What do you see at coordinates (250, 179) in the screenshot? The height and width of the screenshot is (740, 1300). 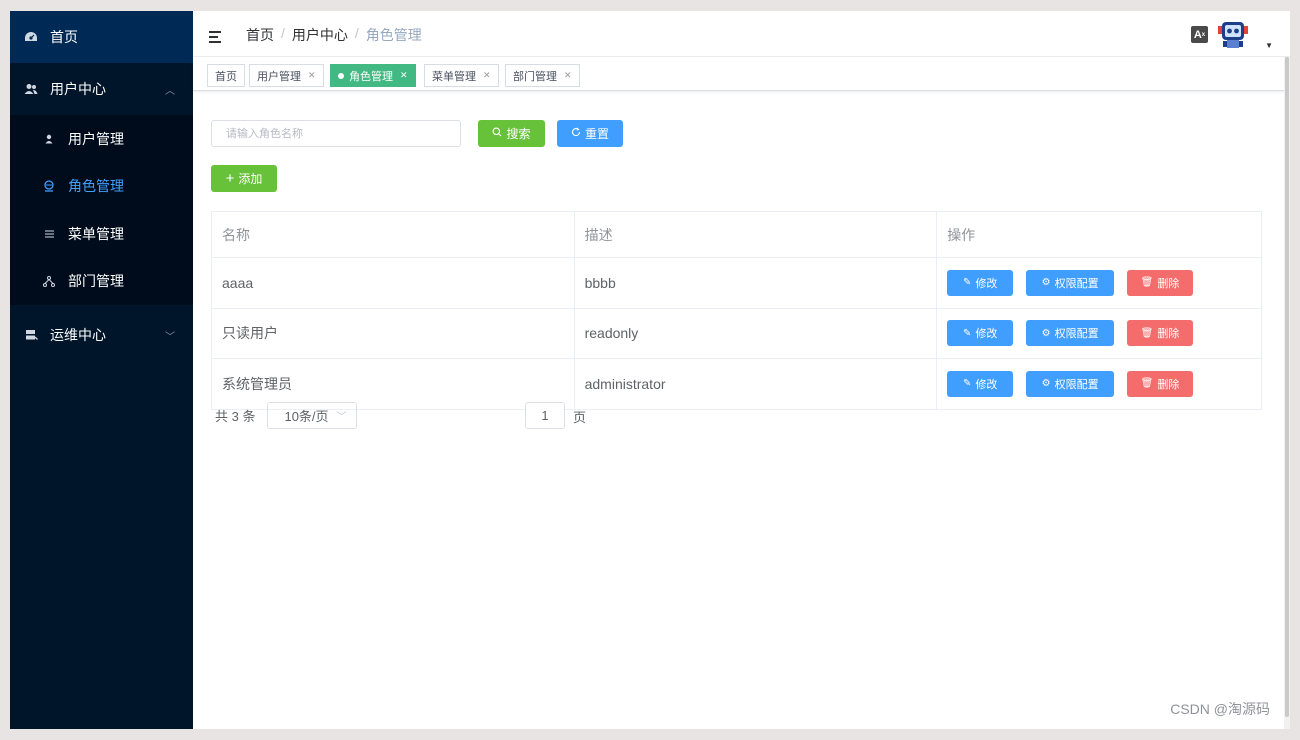 I see `add-button-label: 添加` at bounding box center [250, 179].